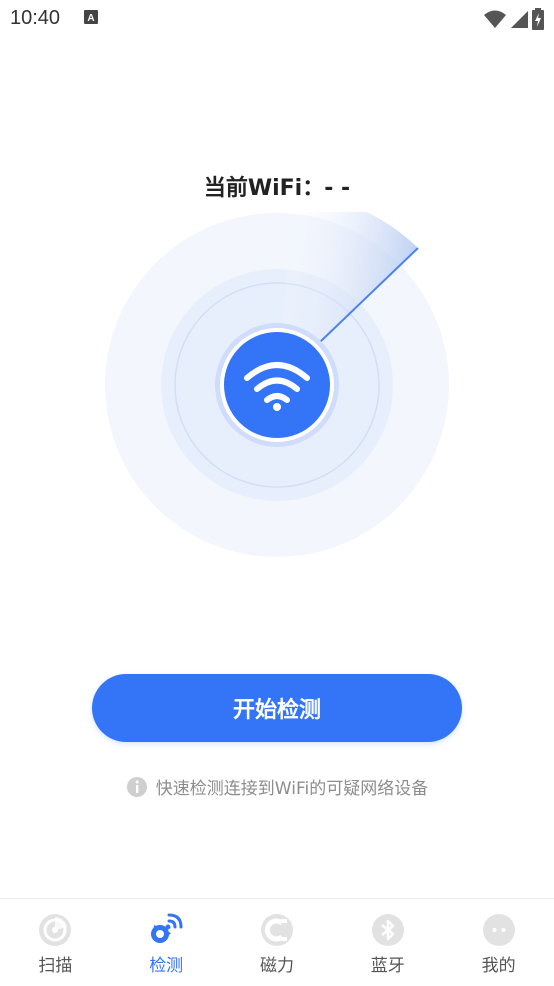 The width and height of the screenshot is (554, 986). I want to click on tab-scan: 扫描, so click(55, 942).